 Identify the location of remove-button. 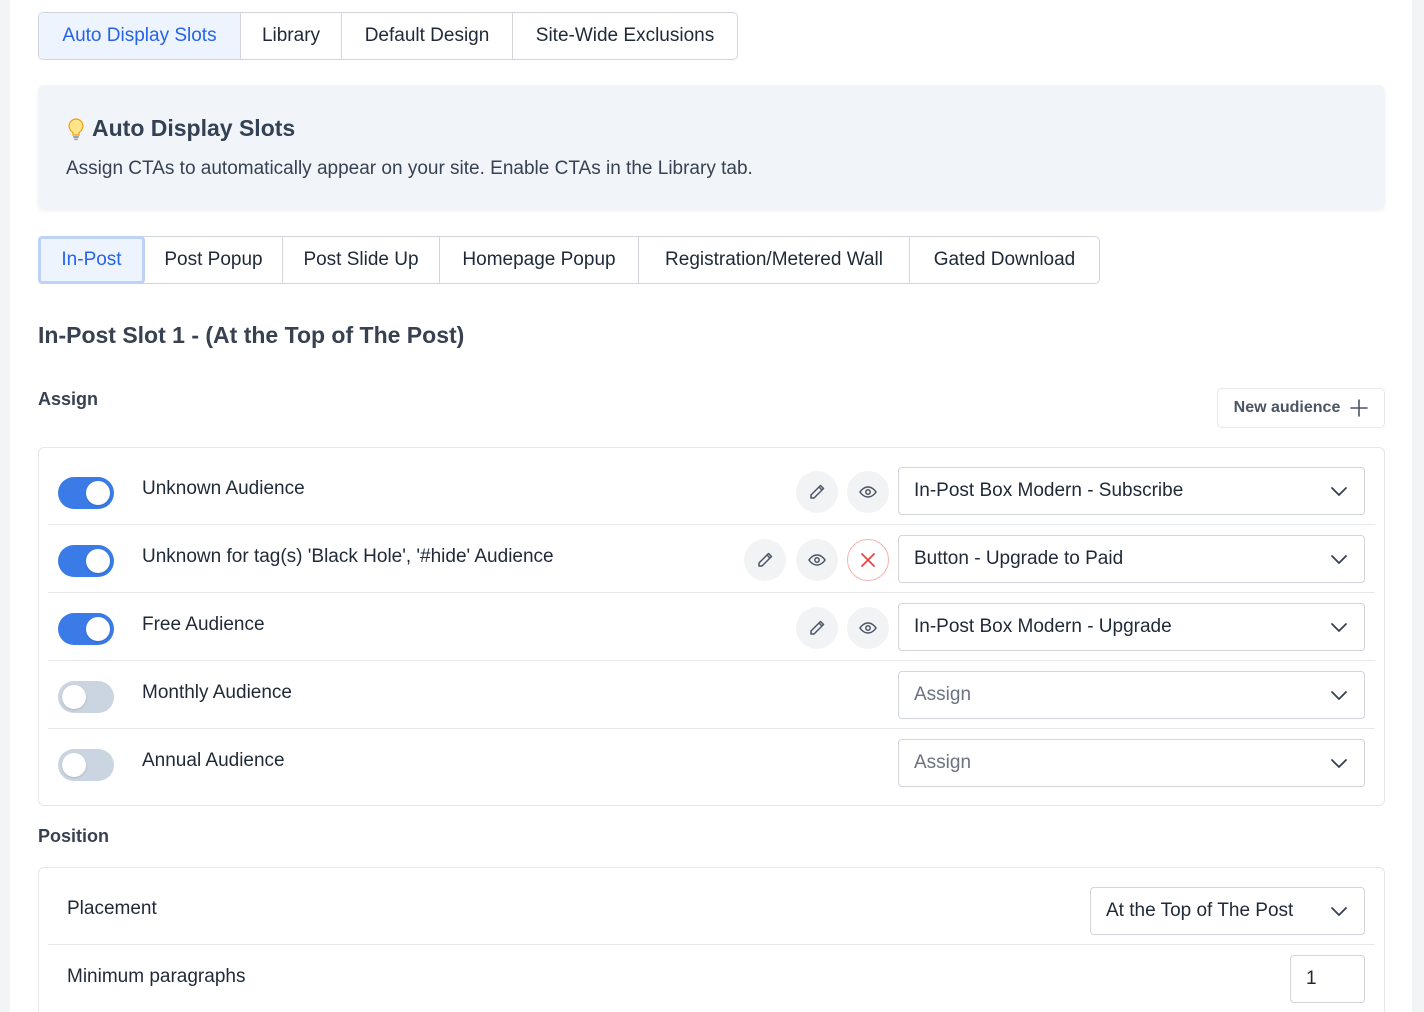
(868, 560).